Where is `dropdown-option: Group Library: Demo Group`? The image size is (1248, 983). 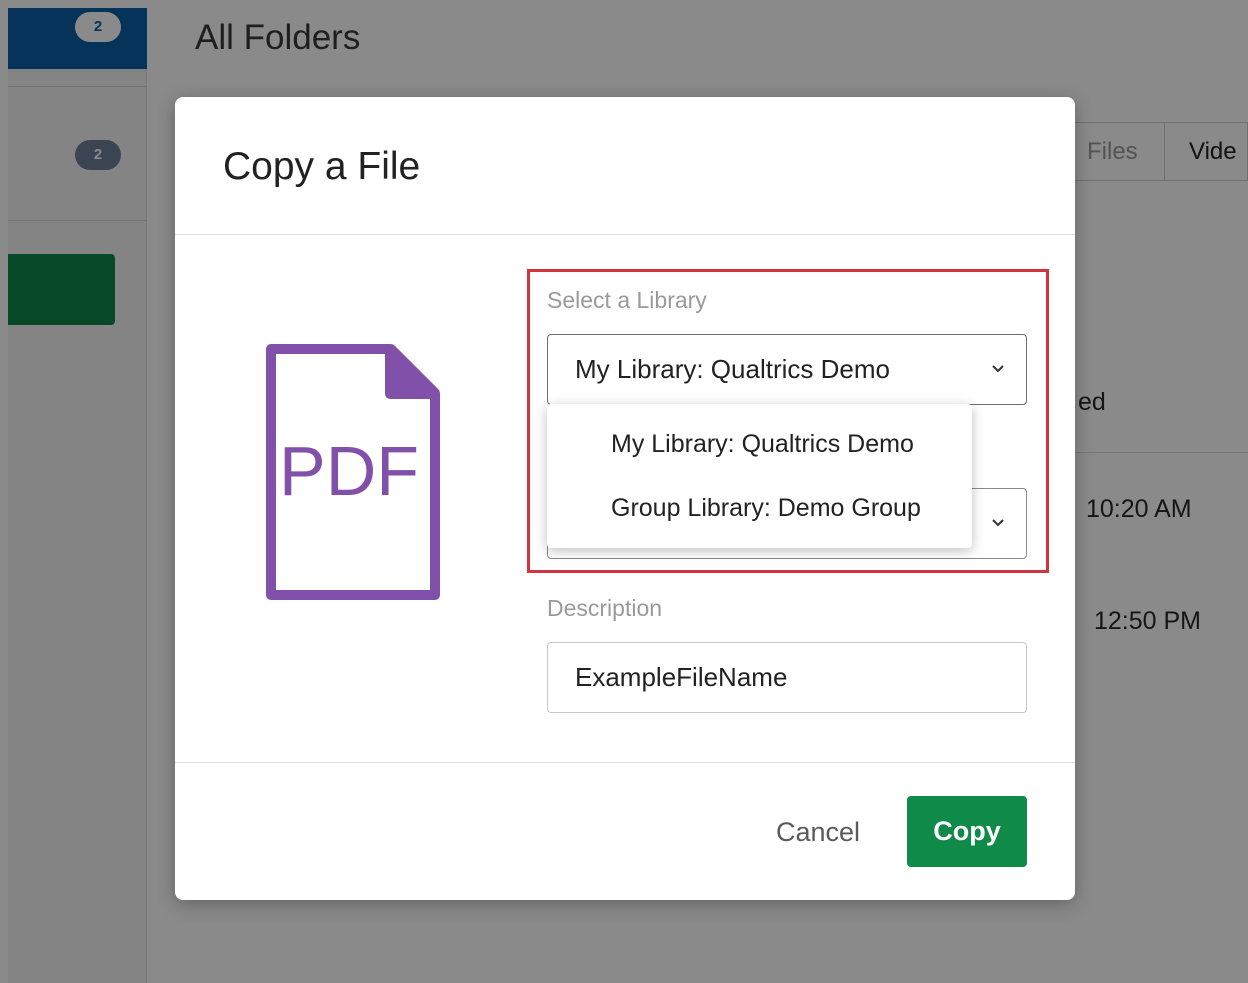 dropdown-option: Group Library: Demo Group is located at coordinates (766, 508).